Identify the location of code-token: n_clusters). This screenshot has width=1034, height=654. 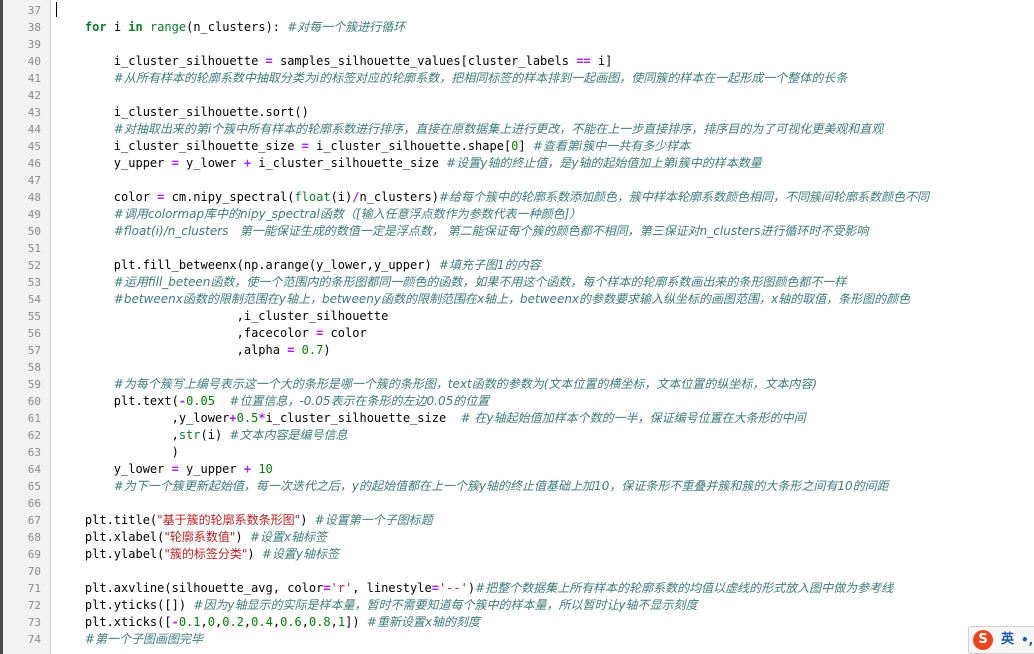
(399, 197).